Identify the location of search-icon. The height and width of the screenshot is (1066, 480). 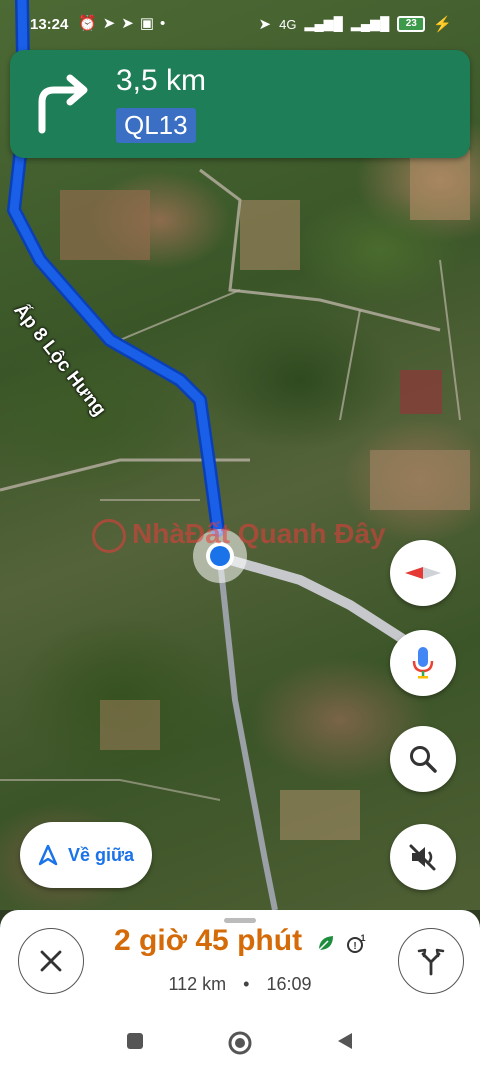
(423, 759).